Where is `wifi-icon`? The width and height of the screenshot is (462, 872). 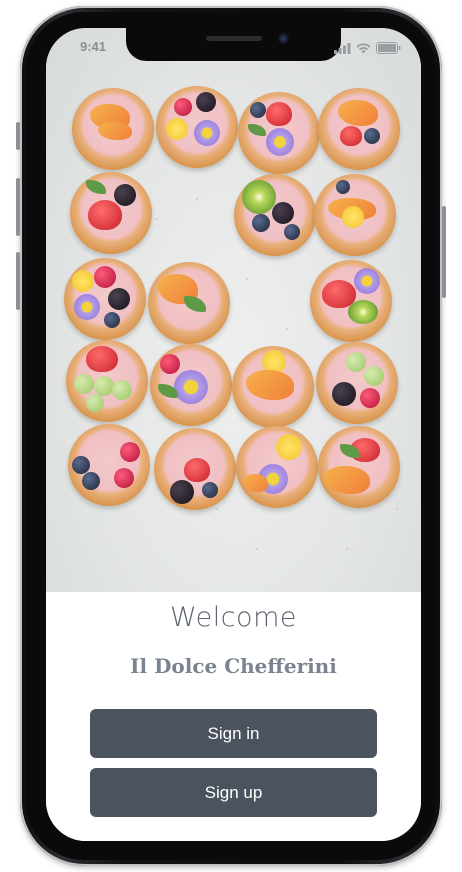 wifi-icon is located at coordinates (363, 48).